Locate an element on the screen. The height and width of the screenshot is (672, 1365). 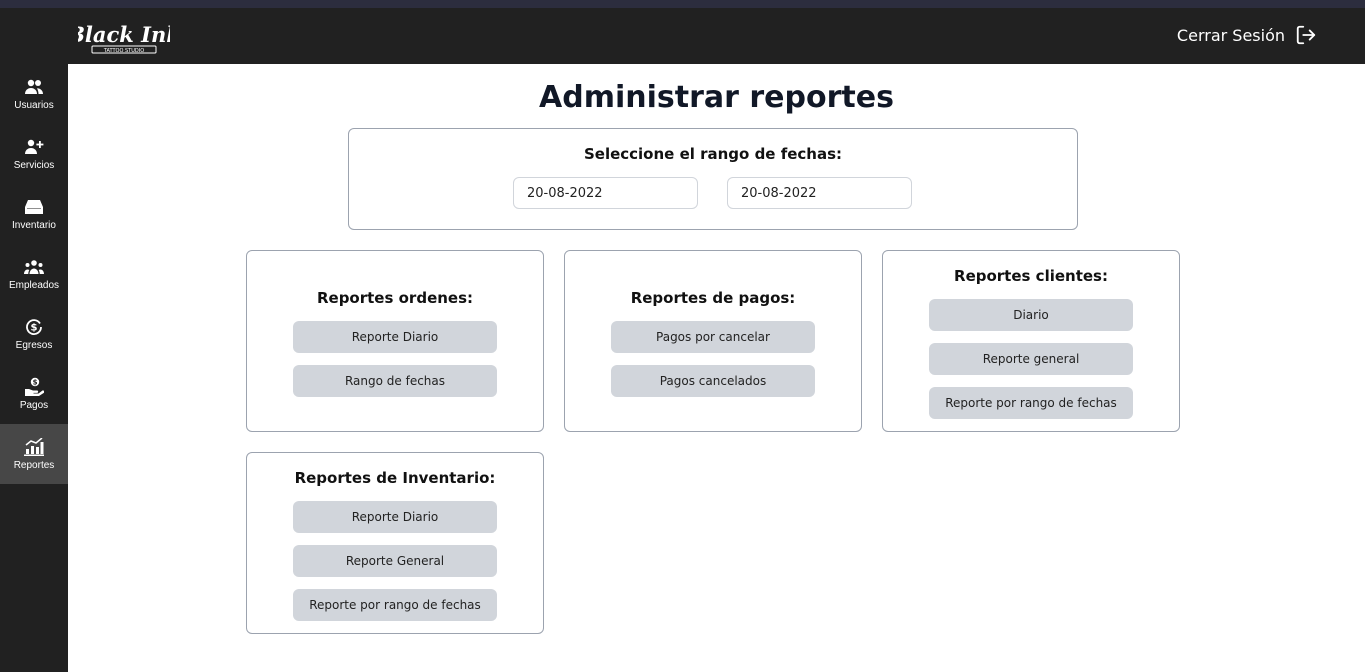
black-ink-logo: Black Ink TATTOO STUDIO is located at coordinates (123, 37).